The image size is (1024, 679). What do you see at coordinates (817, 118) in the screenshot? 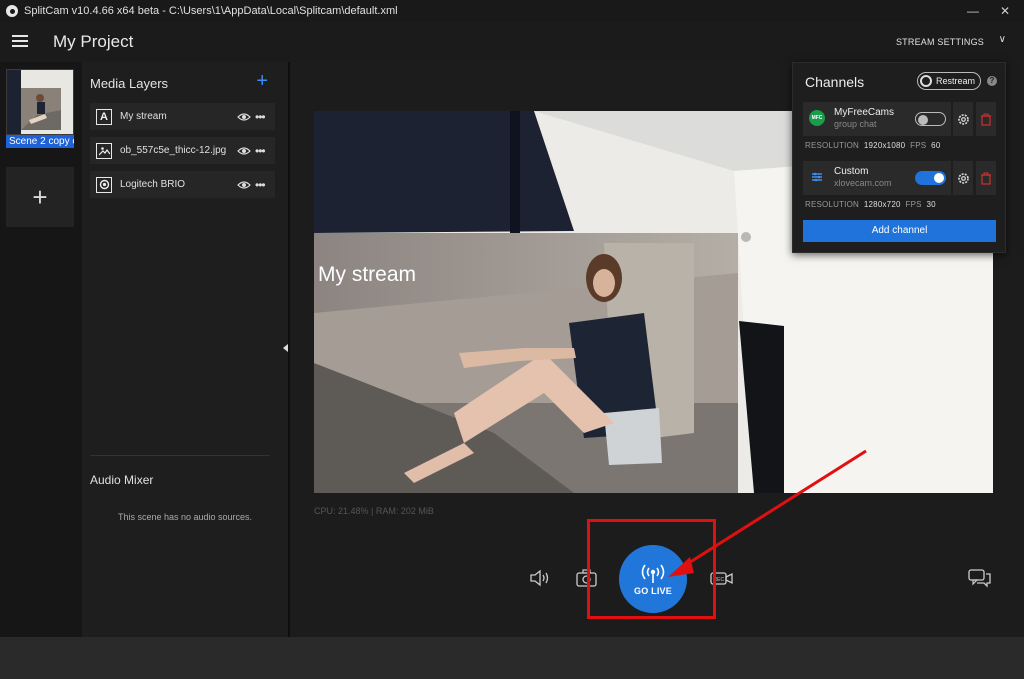
I see `myfreecams-logo-icon: MFC` at bounding box center [817, 118].